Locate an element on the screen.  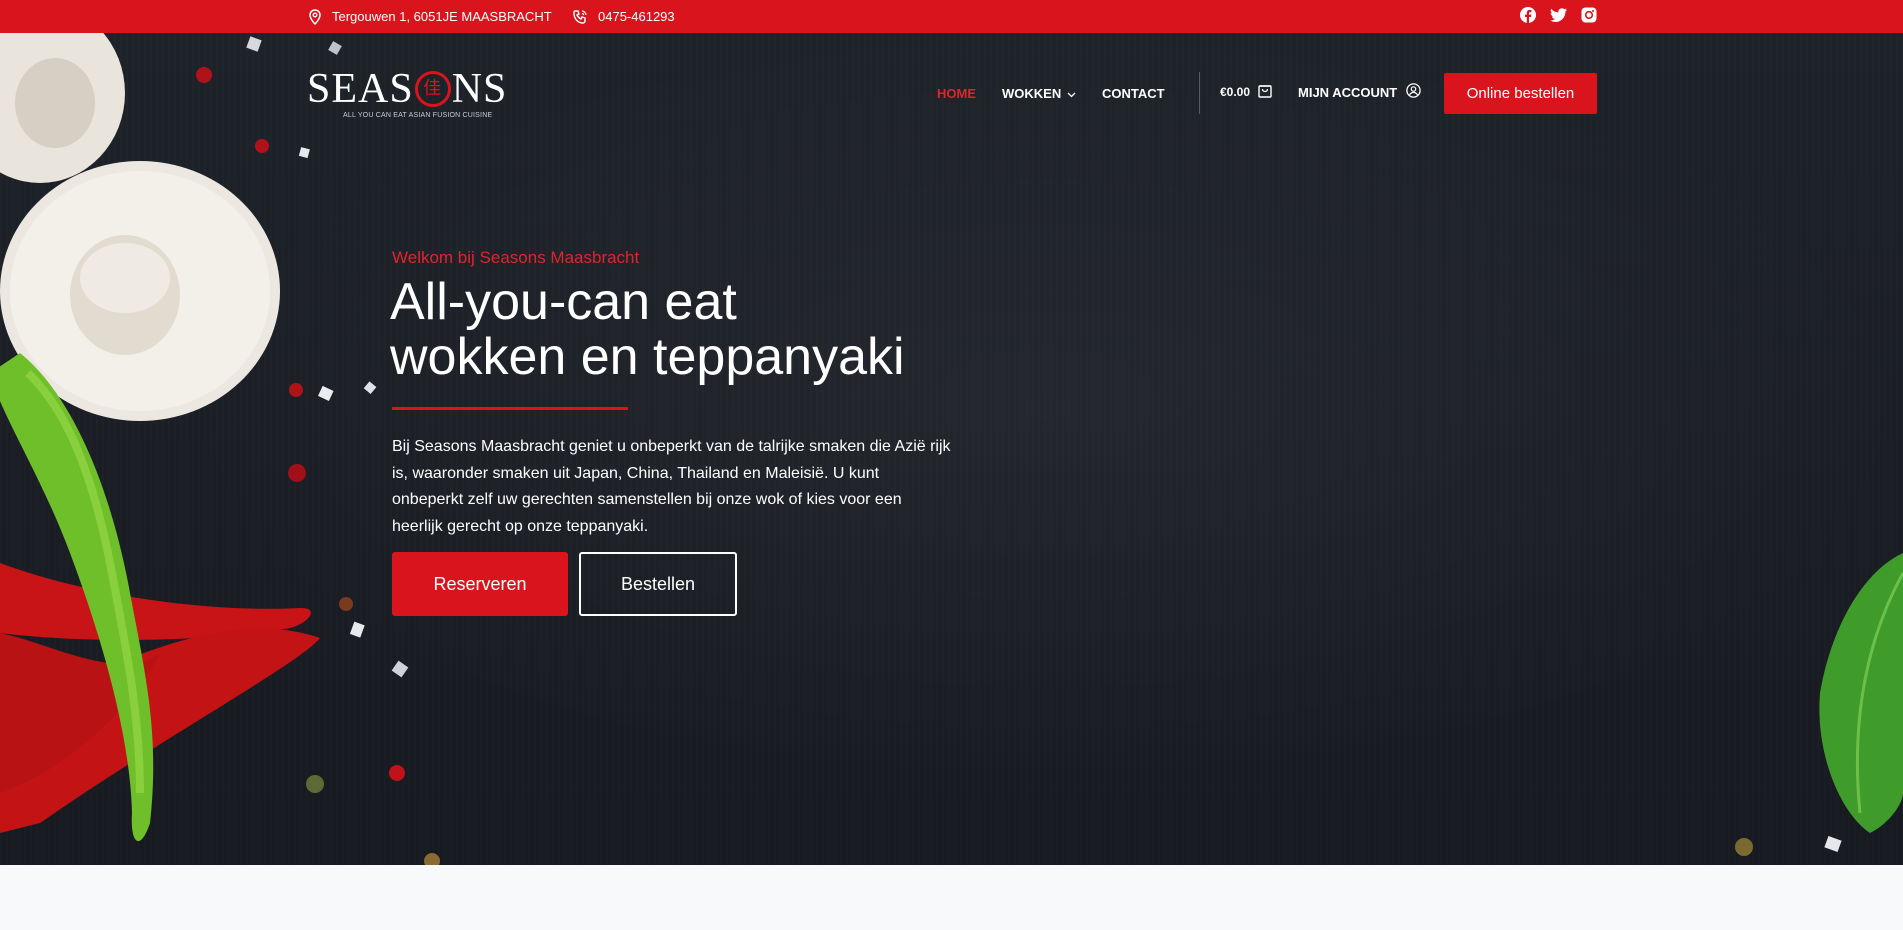
chevron-down-icon is located at coordinates (1071, 93).